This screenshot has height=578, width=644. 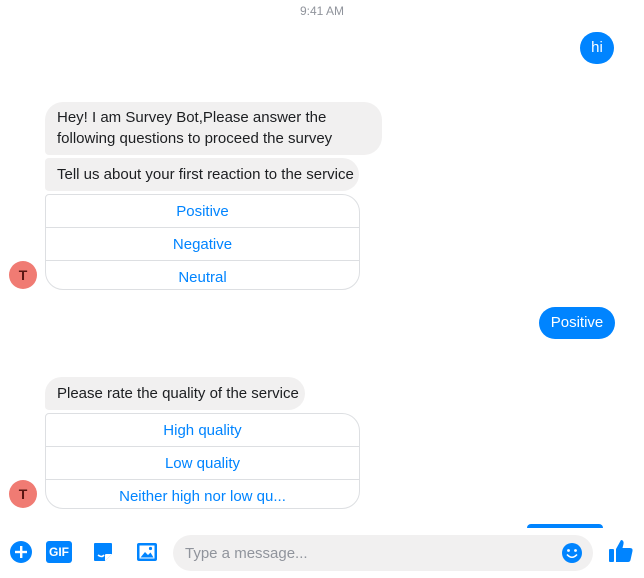 What do you see at coordinates (178, 393) in the screenshot?
I see `message-text: Please rate the quality of the service` at bounding box center [178, 393].